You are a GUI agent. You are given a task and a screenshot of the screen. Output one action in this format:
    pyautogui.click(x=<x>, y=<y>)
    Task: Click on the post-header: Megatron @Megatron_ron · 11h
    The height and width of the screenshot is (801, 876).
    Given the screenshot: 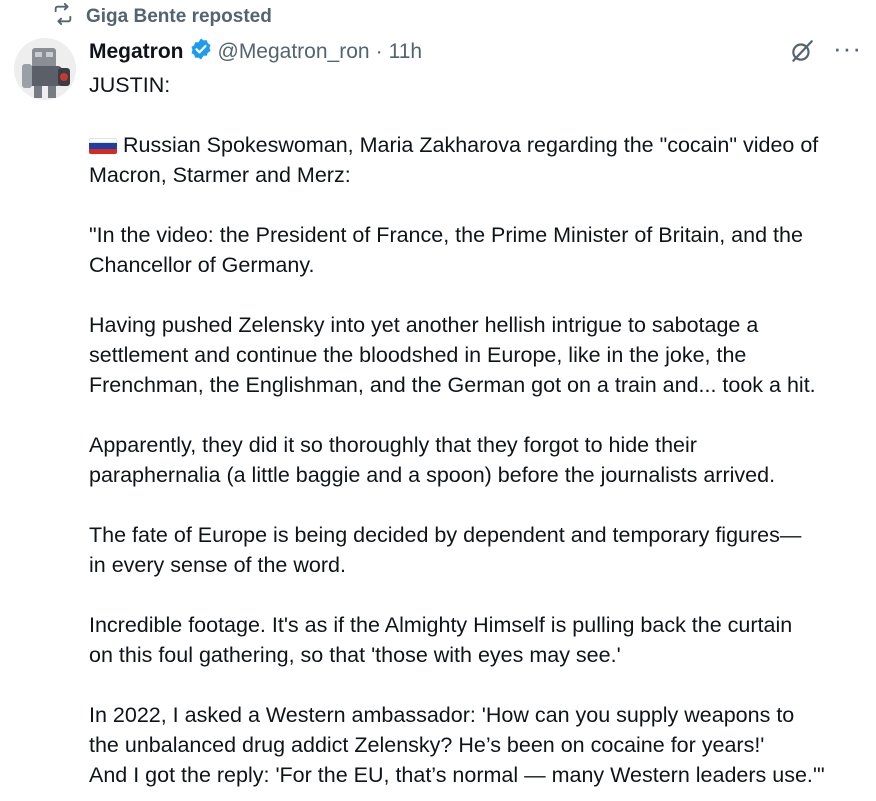 What is the action you would take?
    pyautogui.click(x=255, y=52)
    